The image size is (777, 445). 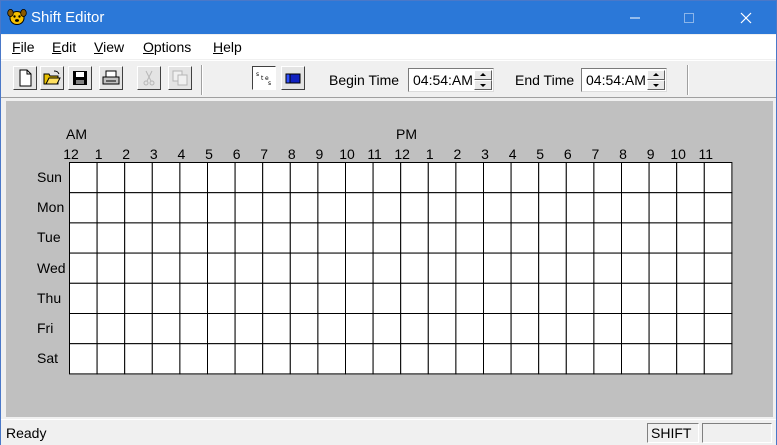 I want to click on menu-file: File, so click(x=23, y=47).